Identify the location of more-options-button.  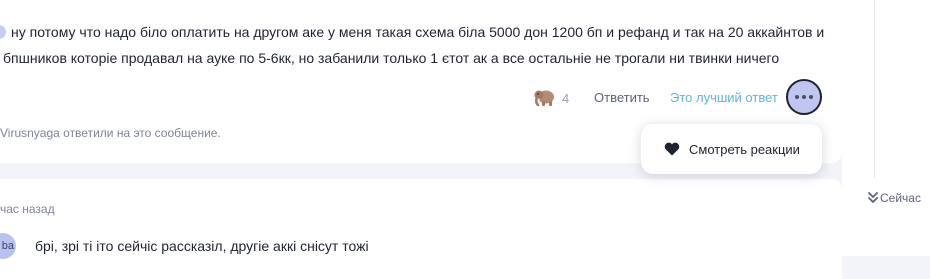
(804, 97).